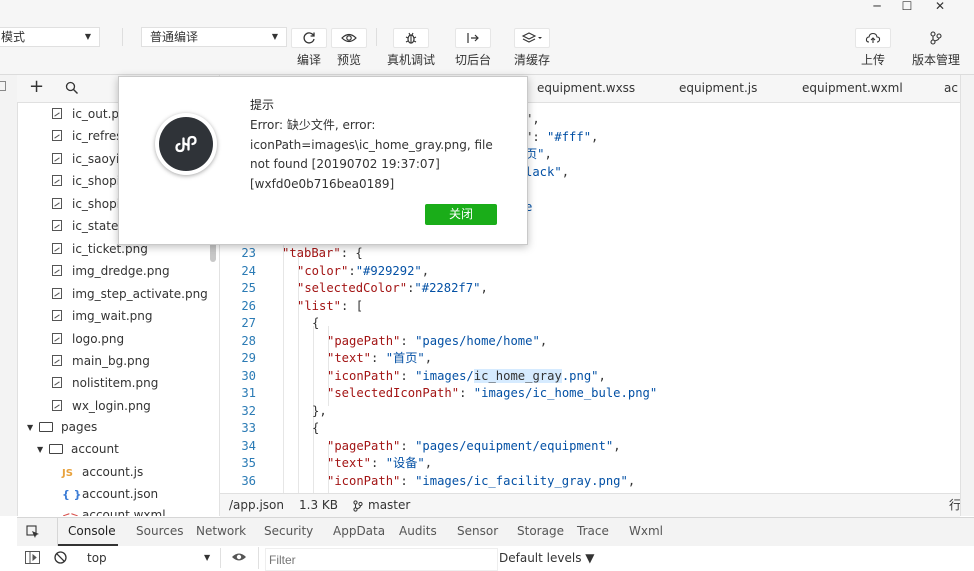  What do you see at coordinates (590, 342) in the screenshot?
I see `code-line: 28 "pagePath": "pages/home/home",` at bounding box center [590, 342].